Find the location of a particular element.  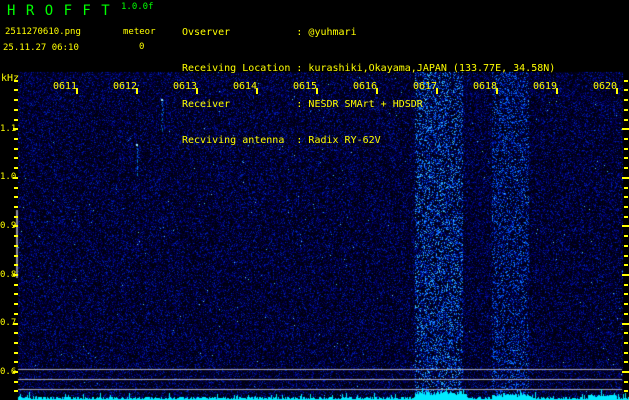

time-label: 0619 is located at coordinates (545, 86).